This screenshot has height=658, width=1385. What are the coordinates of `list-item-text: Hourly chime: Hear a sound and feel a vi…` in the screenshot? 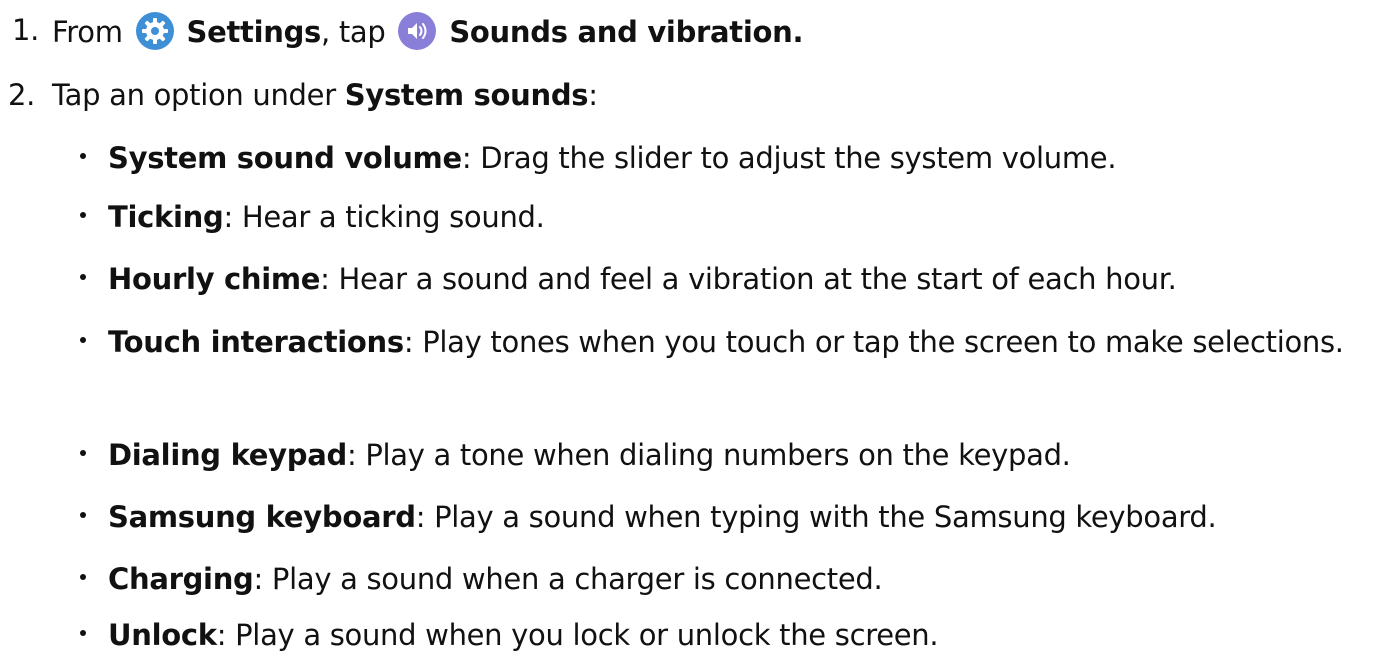 It's located at (738, 279).